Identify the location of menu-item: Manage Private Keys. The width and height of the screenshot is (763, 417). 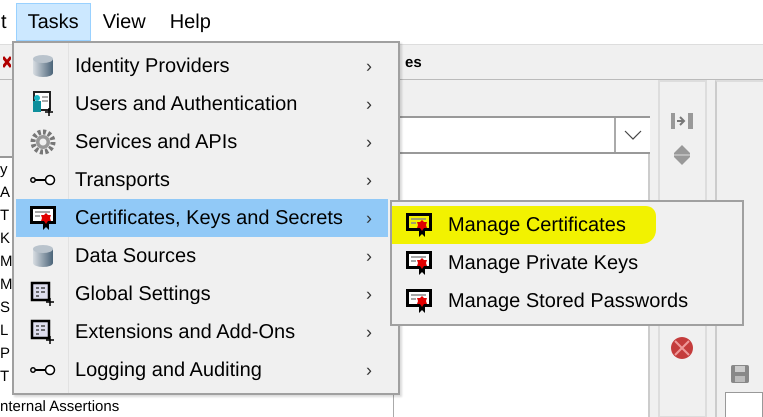
(530, 263).